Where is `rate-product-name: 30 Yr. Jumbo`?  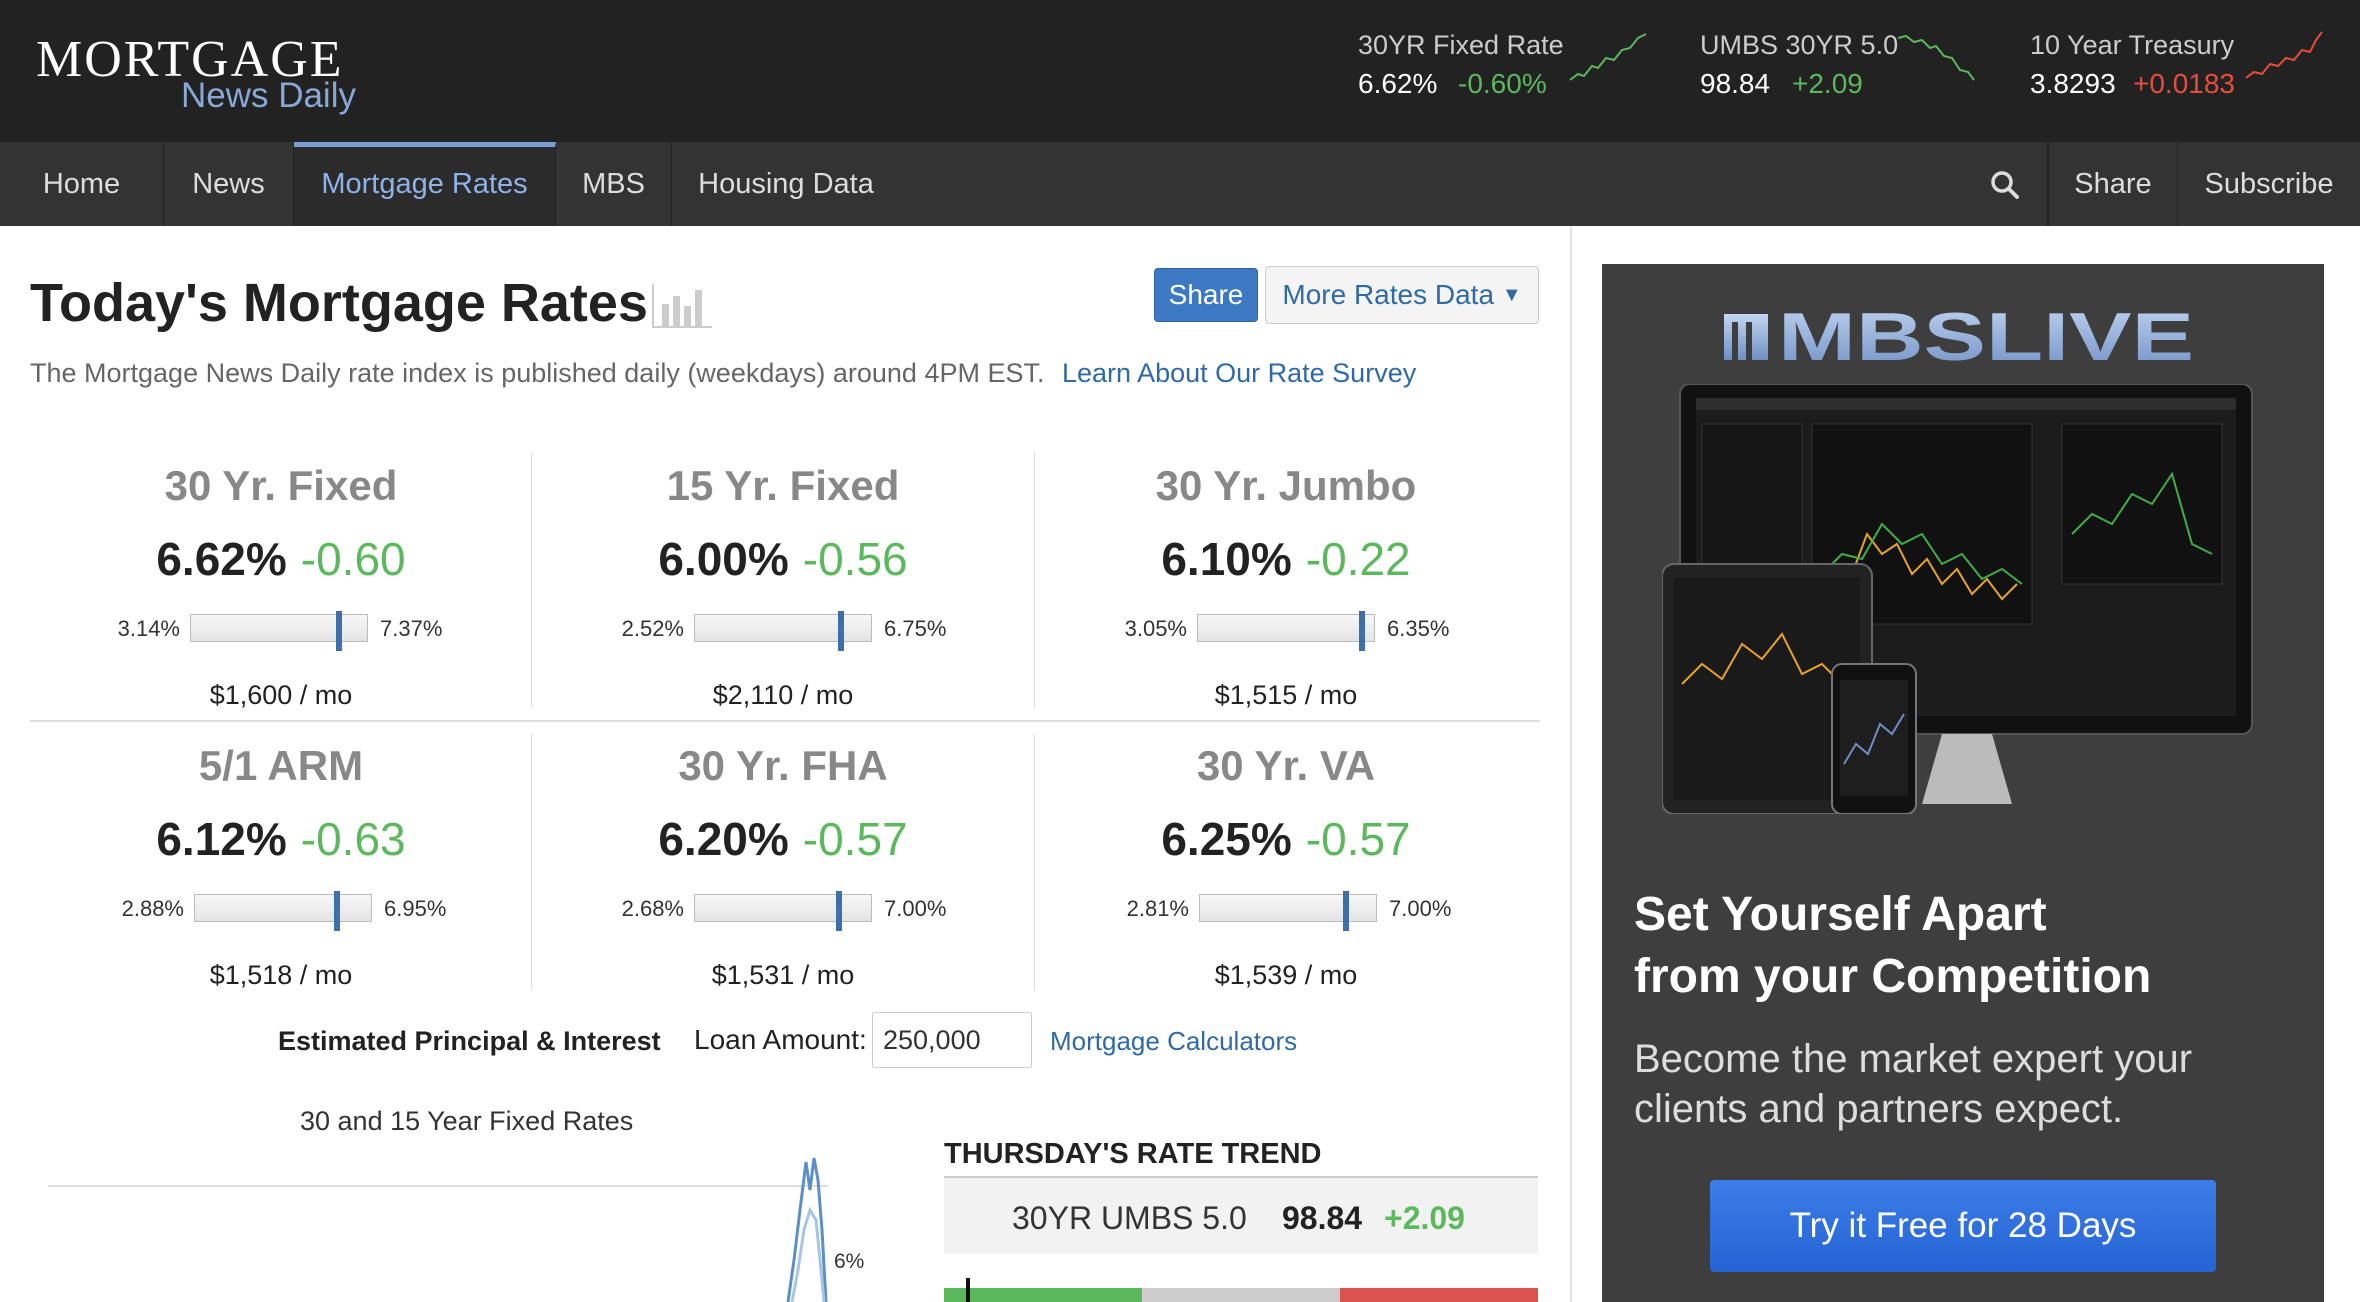 rate-product-name: 30 Yr. Jumbo is located at coordinates (1286, 485).